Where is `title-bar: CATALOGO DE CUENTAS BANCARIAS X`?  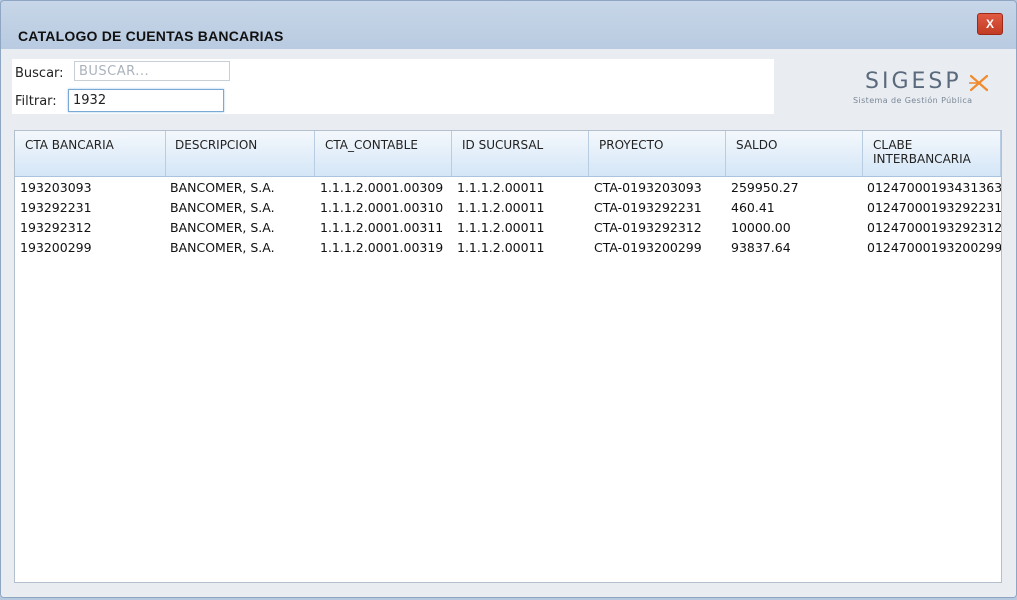
title-bar: CATALOGO DE CUENTAS BANCARIAS X is located at coordinates (508, 25).